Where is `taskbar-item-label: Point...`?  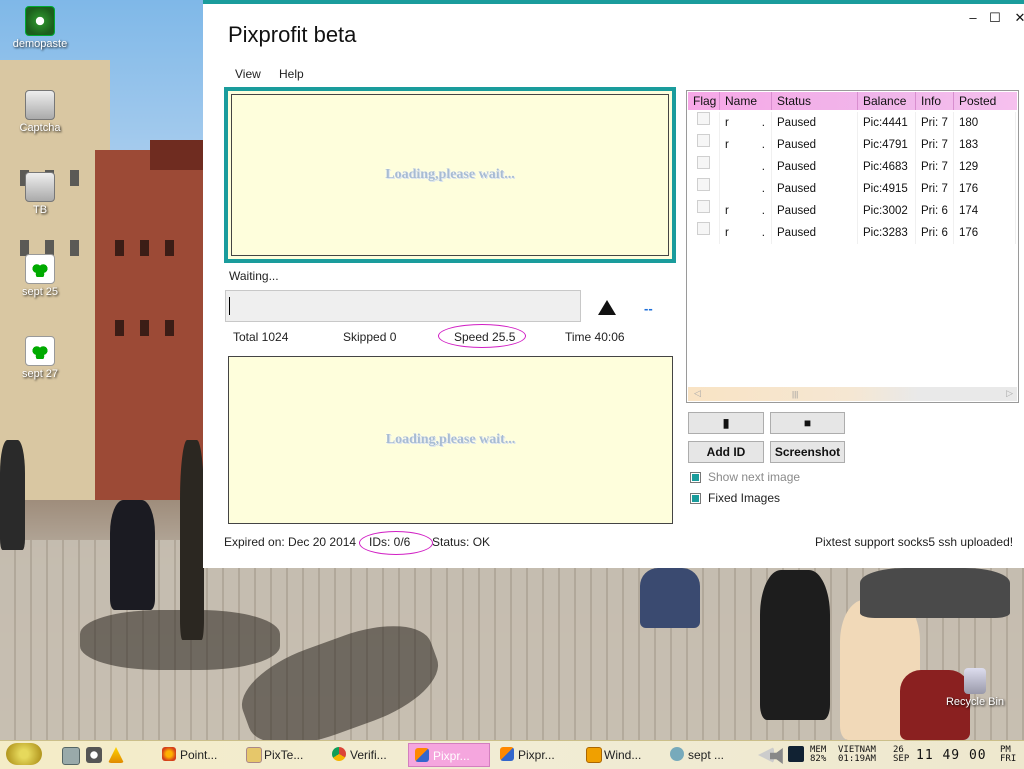
taskbar-item-label: Point... is located at coordinates (199, 755).